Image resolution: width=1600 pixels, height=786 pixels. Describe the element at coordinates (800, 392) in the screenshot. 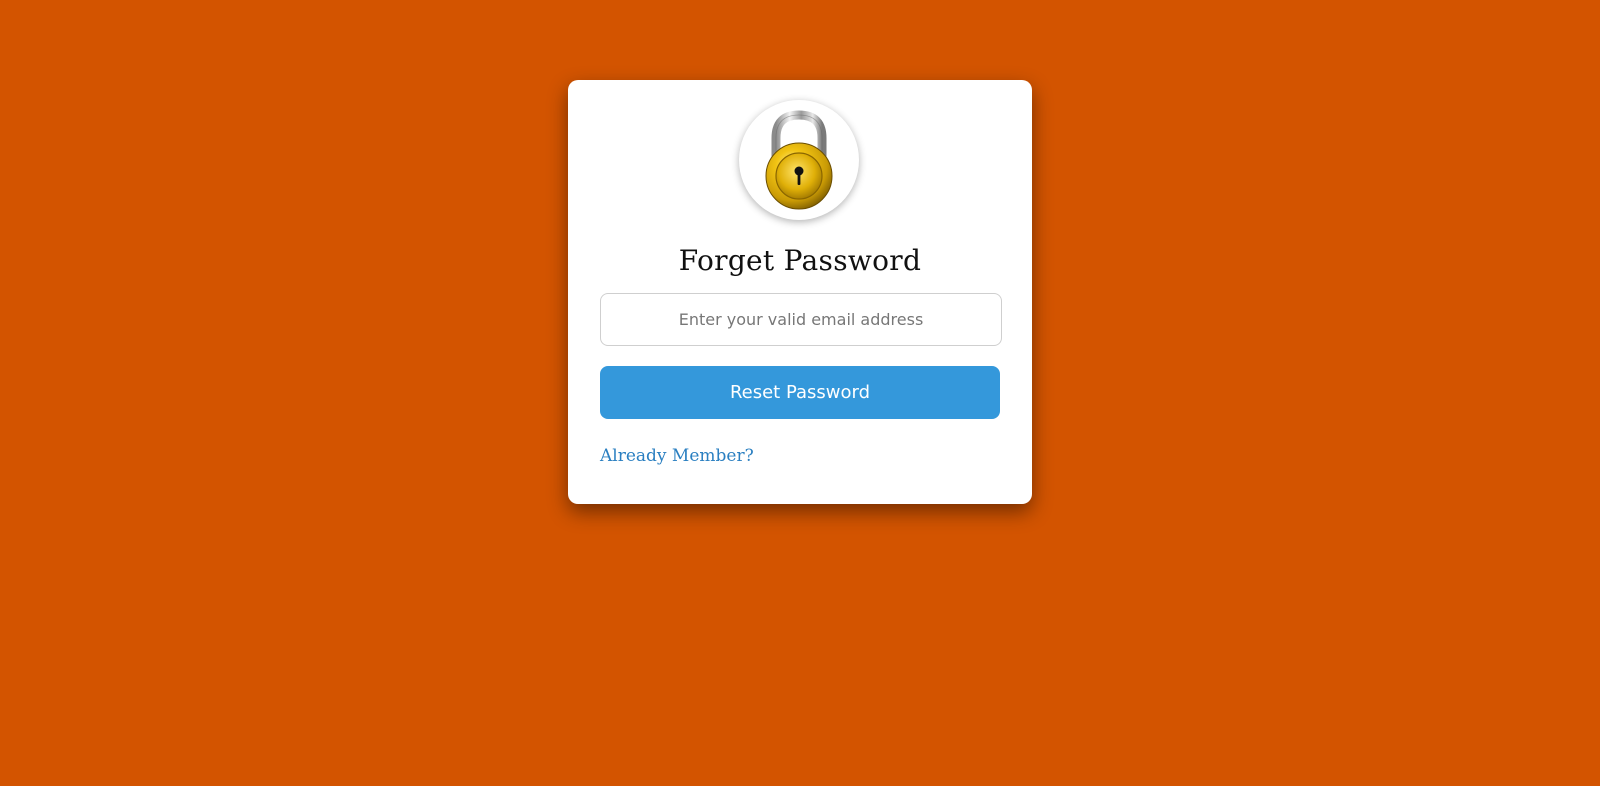

I see `reset-password-button: Reset Password` at that location.